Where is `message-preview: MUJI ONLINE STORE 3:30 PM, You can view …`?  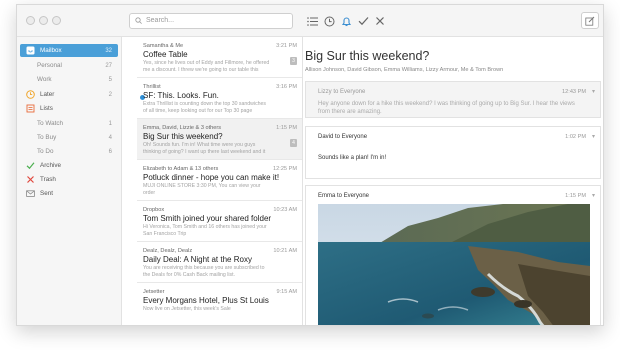
message-preview: MUJI ONLINE STORE 3:30 PM, You can view … is located at coordinates (202, 189).